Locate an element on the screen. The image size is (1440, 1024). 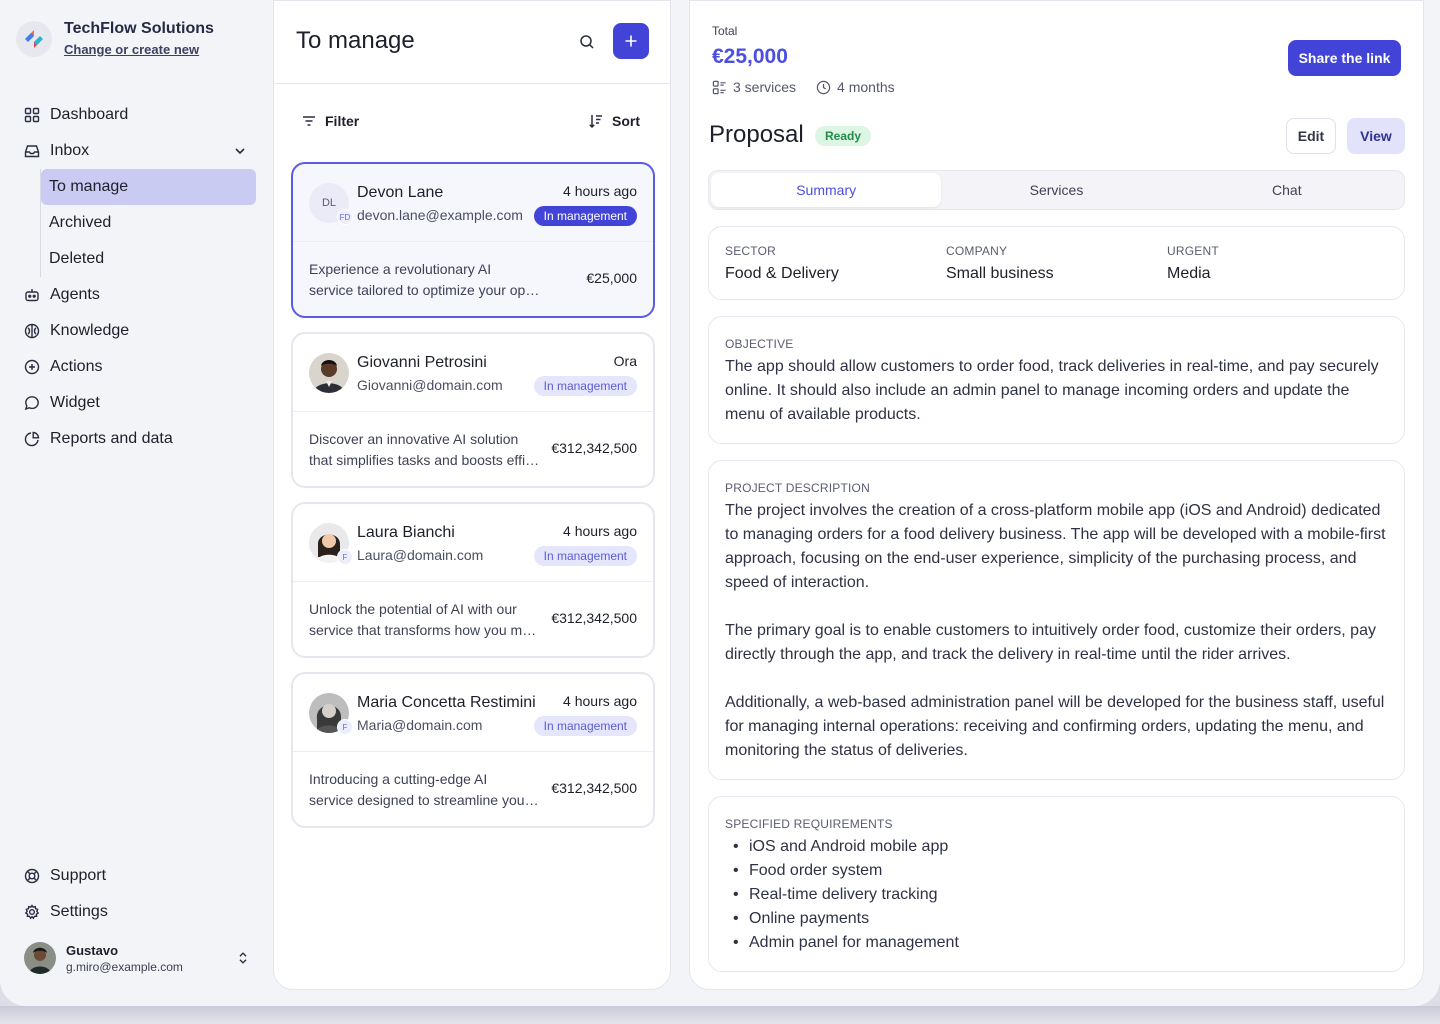
nav-deleted: Deleted is located at coordinates (148, 259).